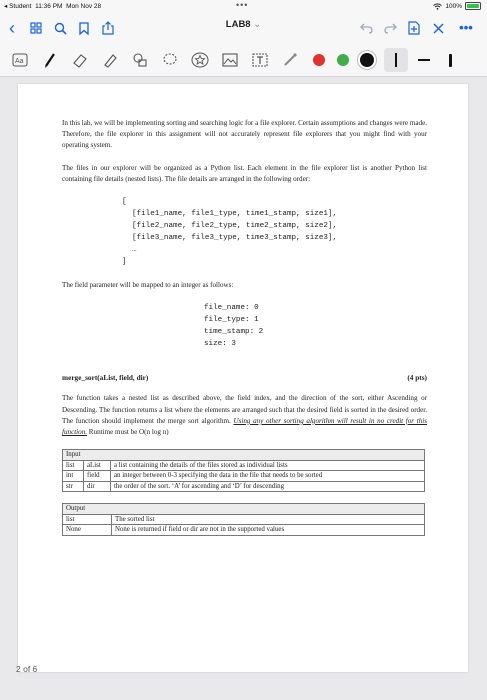  I want to click on battery-percent: 100%, so click(453, 6).